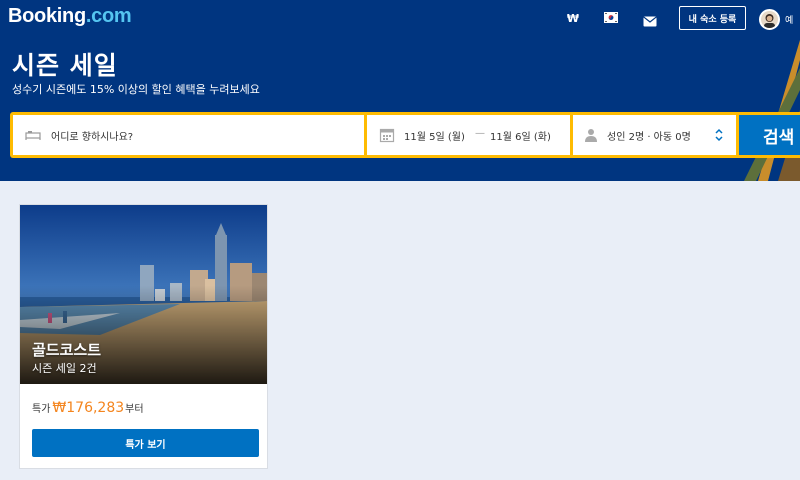 Image resolution: width=800 pixels, height=480 pixels. What do you see at coordinates (719, 135) in the screenshot?
I see `updown-chevron-icon` at bounding box center [719, 135].